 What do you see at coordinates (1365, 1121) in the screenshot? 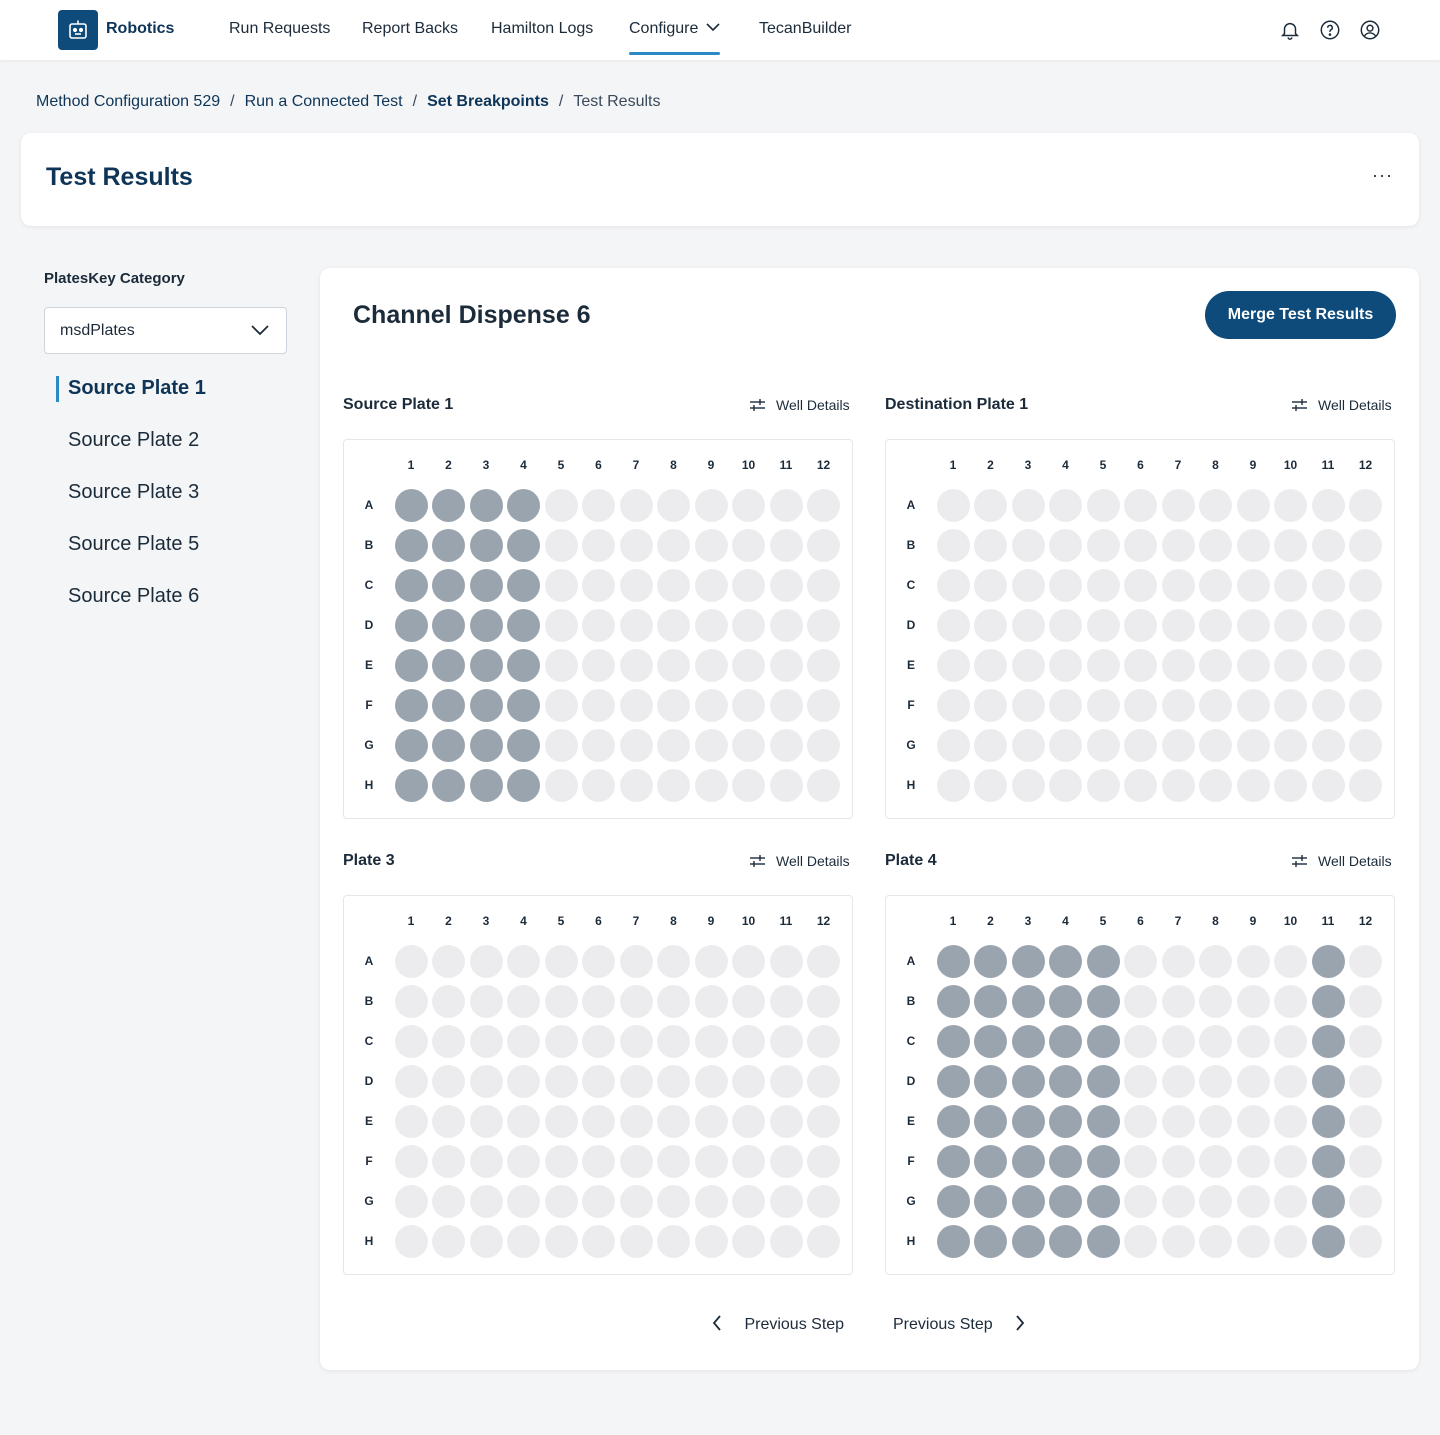
I see `well-E12` at bounding box center [1365, 1121].